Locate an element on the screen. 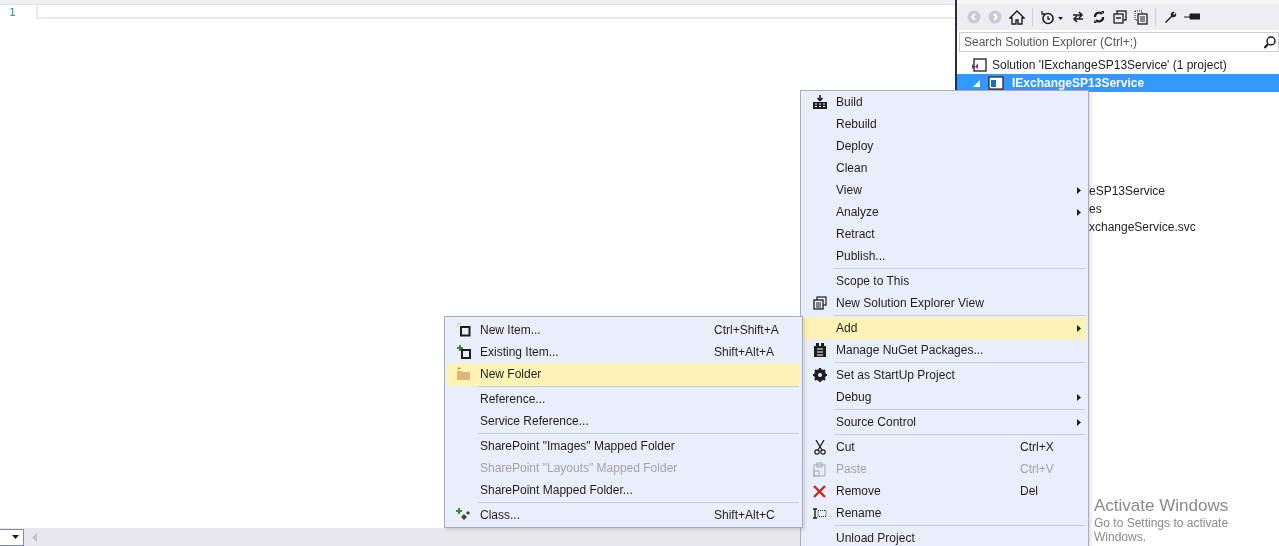  activation-title: Activate Windows is located at coordinates (1161, 506).